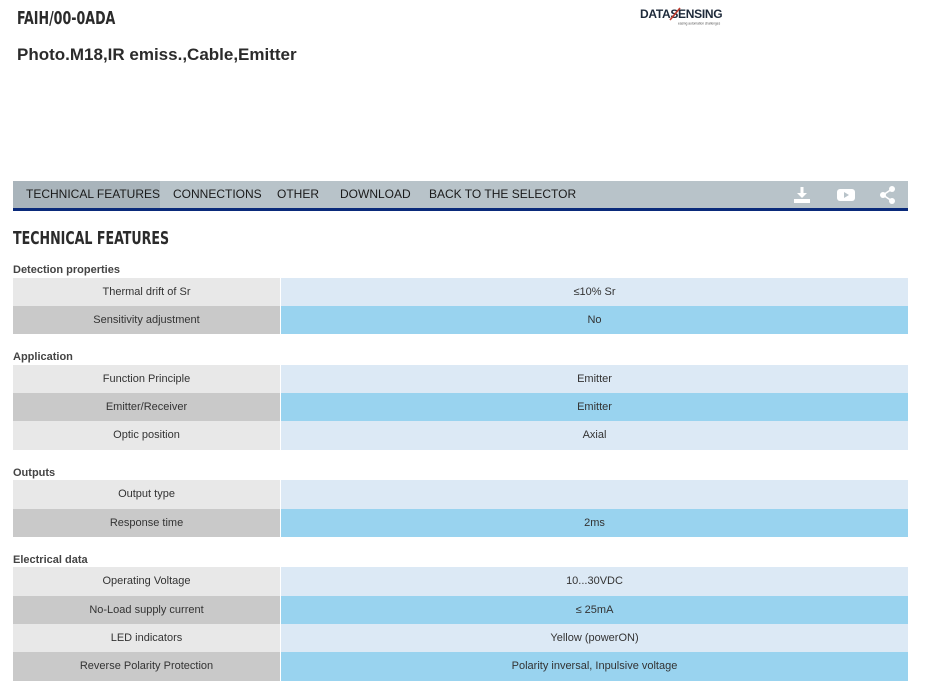 The height and width of the screenshot is (692, 926). I want to click on group-title-outputs: Outputs, so click(34, 473).